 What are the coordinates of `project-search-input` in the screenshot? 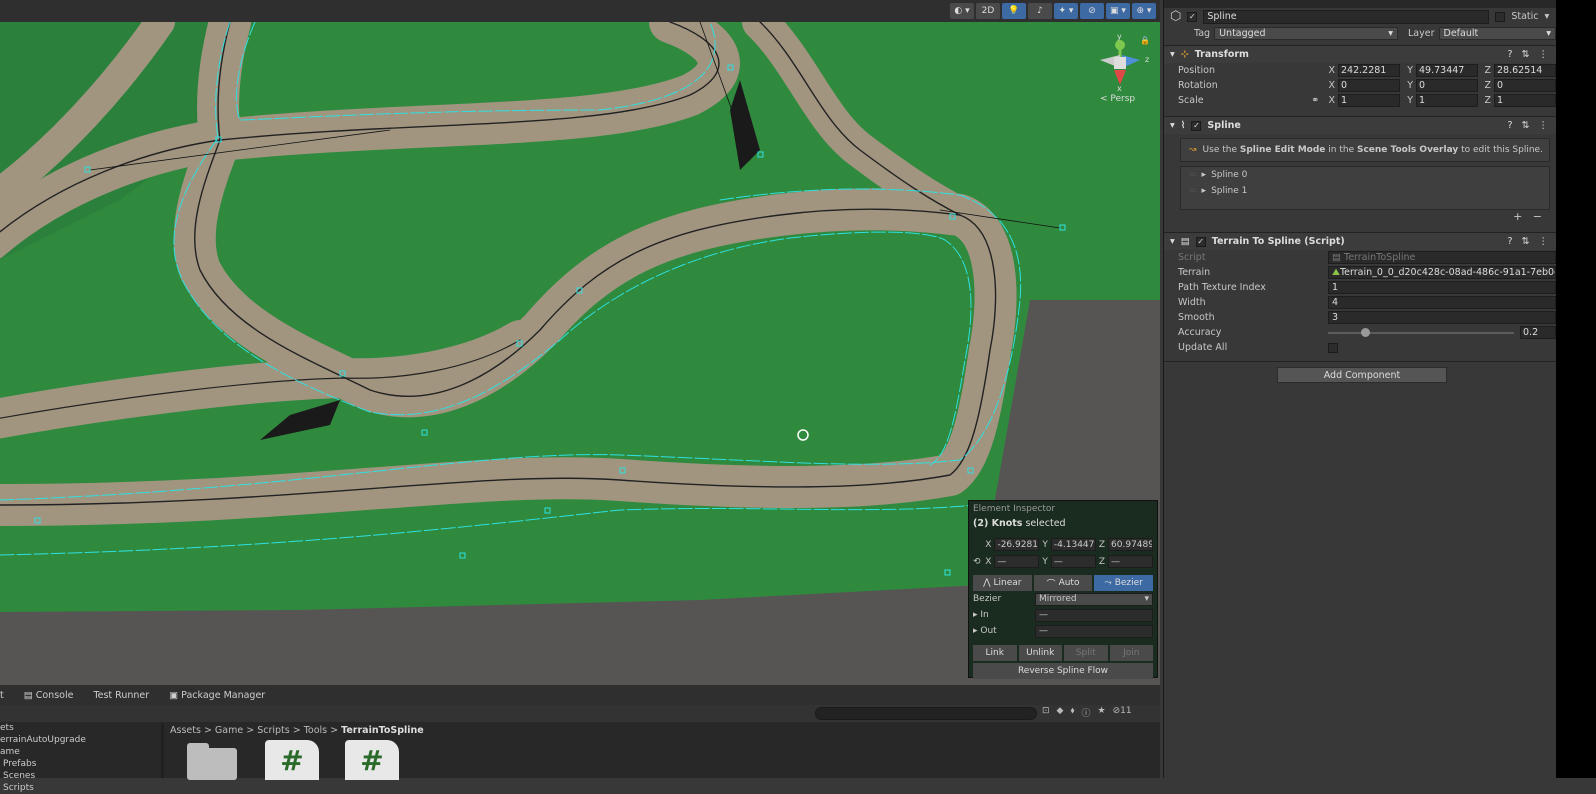 It's located at (926, 713).